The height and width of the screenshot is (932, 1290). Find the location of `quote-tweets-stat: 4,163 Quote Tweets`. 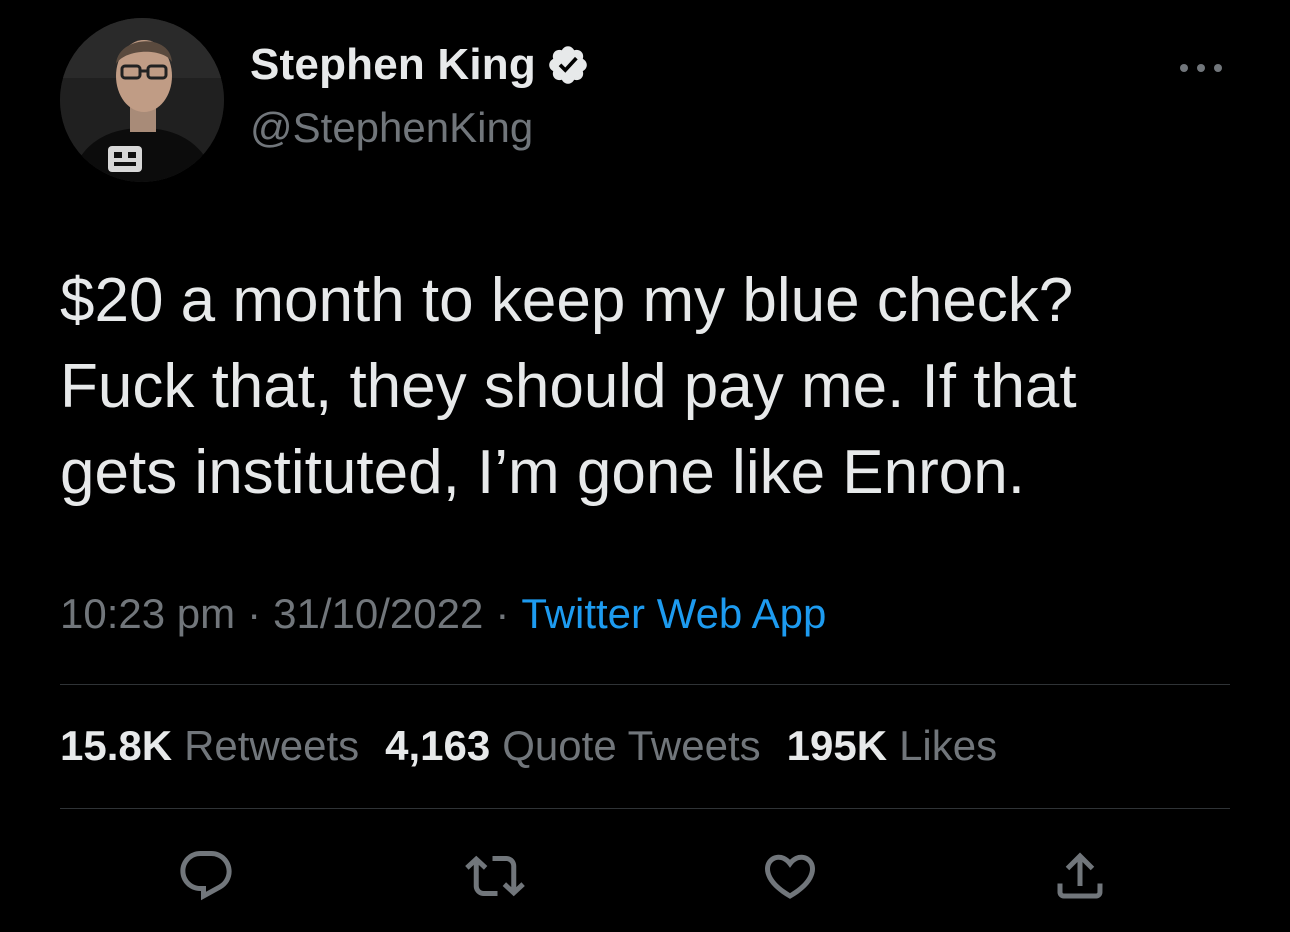

quote-tweets-stat: 4,163 Quote Tweets is located at coordinates (573, 746).